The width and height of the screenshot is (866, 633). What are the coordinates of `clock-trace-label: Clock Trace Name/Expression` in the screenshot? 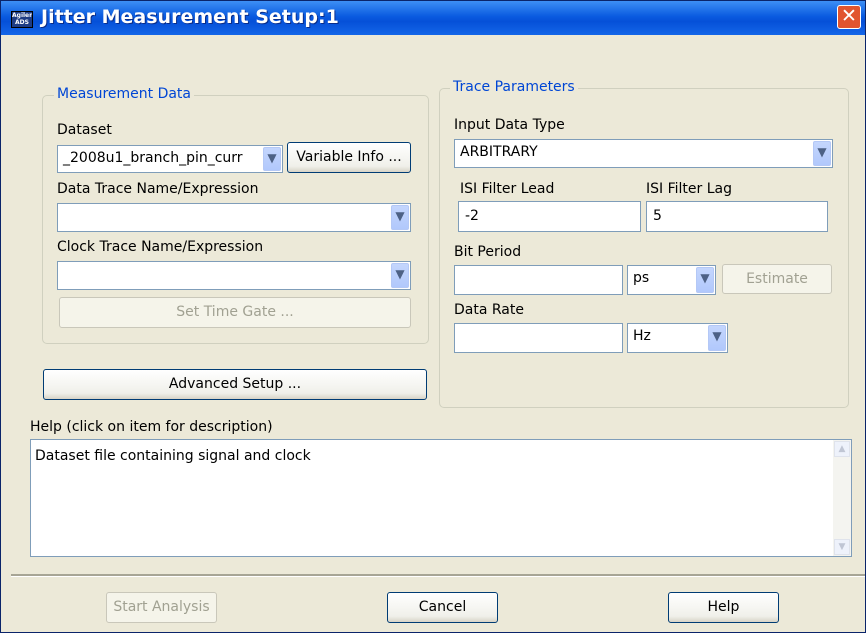 It's located at (160, 247).